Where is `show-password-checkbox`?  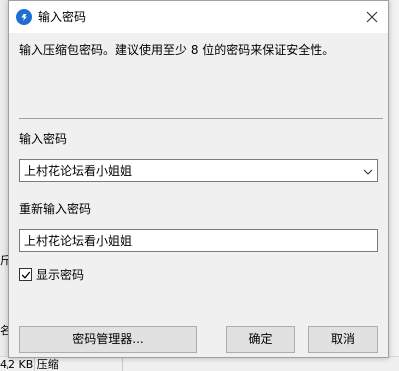 show-password-checkbox is located at coordinates (25, 274).